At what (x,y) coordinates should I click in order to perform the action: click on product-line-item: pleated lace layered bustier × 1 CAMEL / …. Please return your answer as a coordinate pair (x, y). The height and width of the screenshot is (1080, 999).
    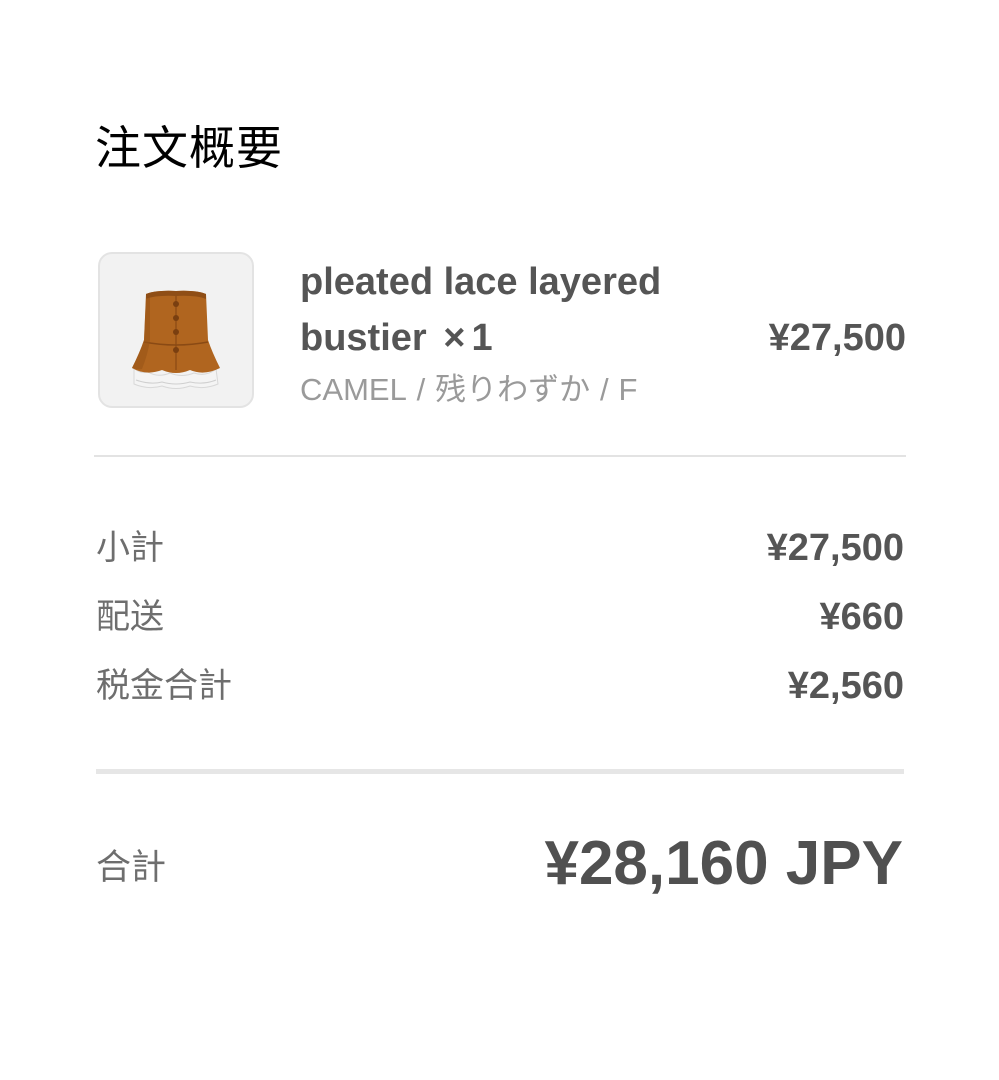
    Looking at the image, I should click on (501, 333).